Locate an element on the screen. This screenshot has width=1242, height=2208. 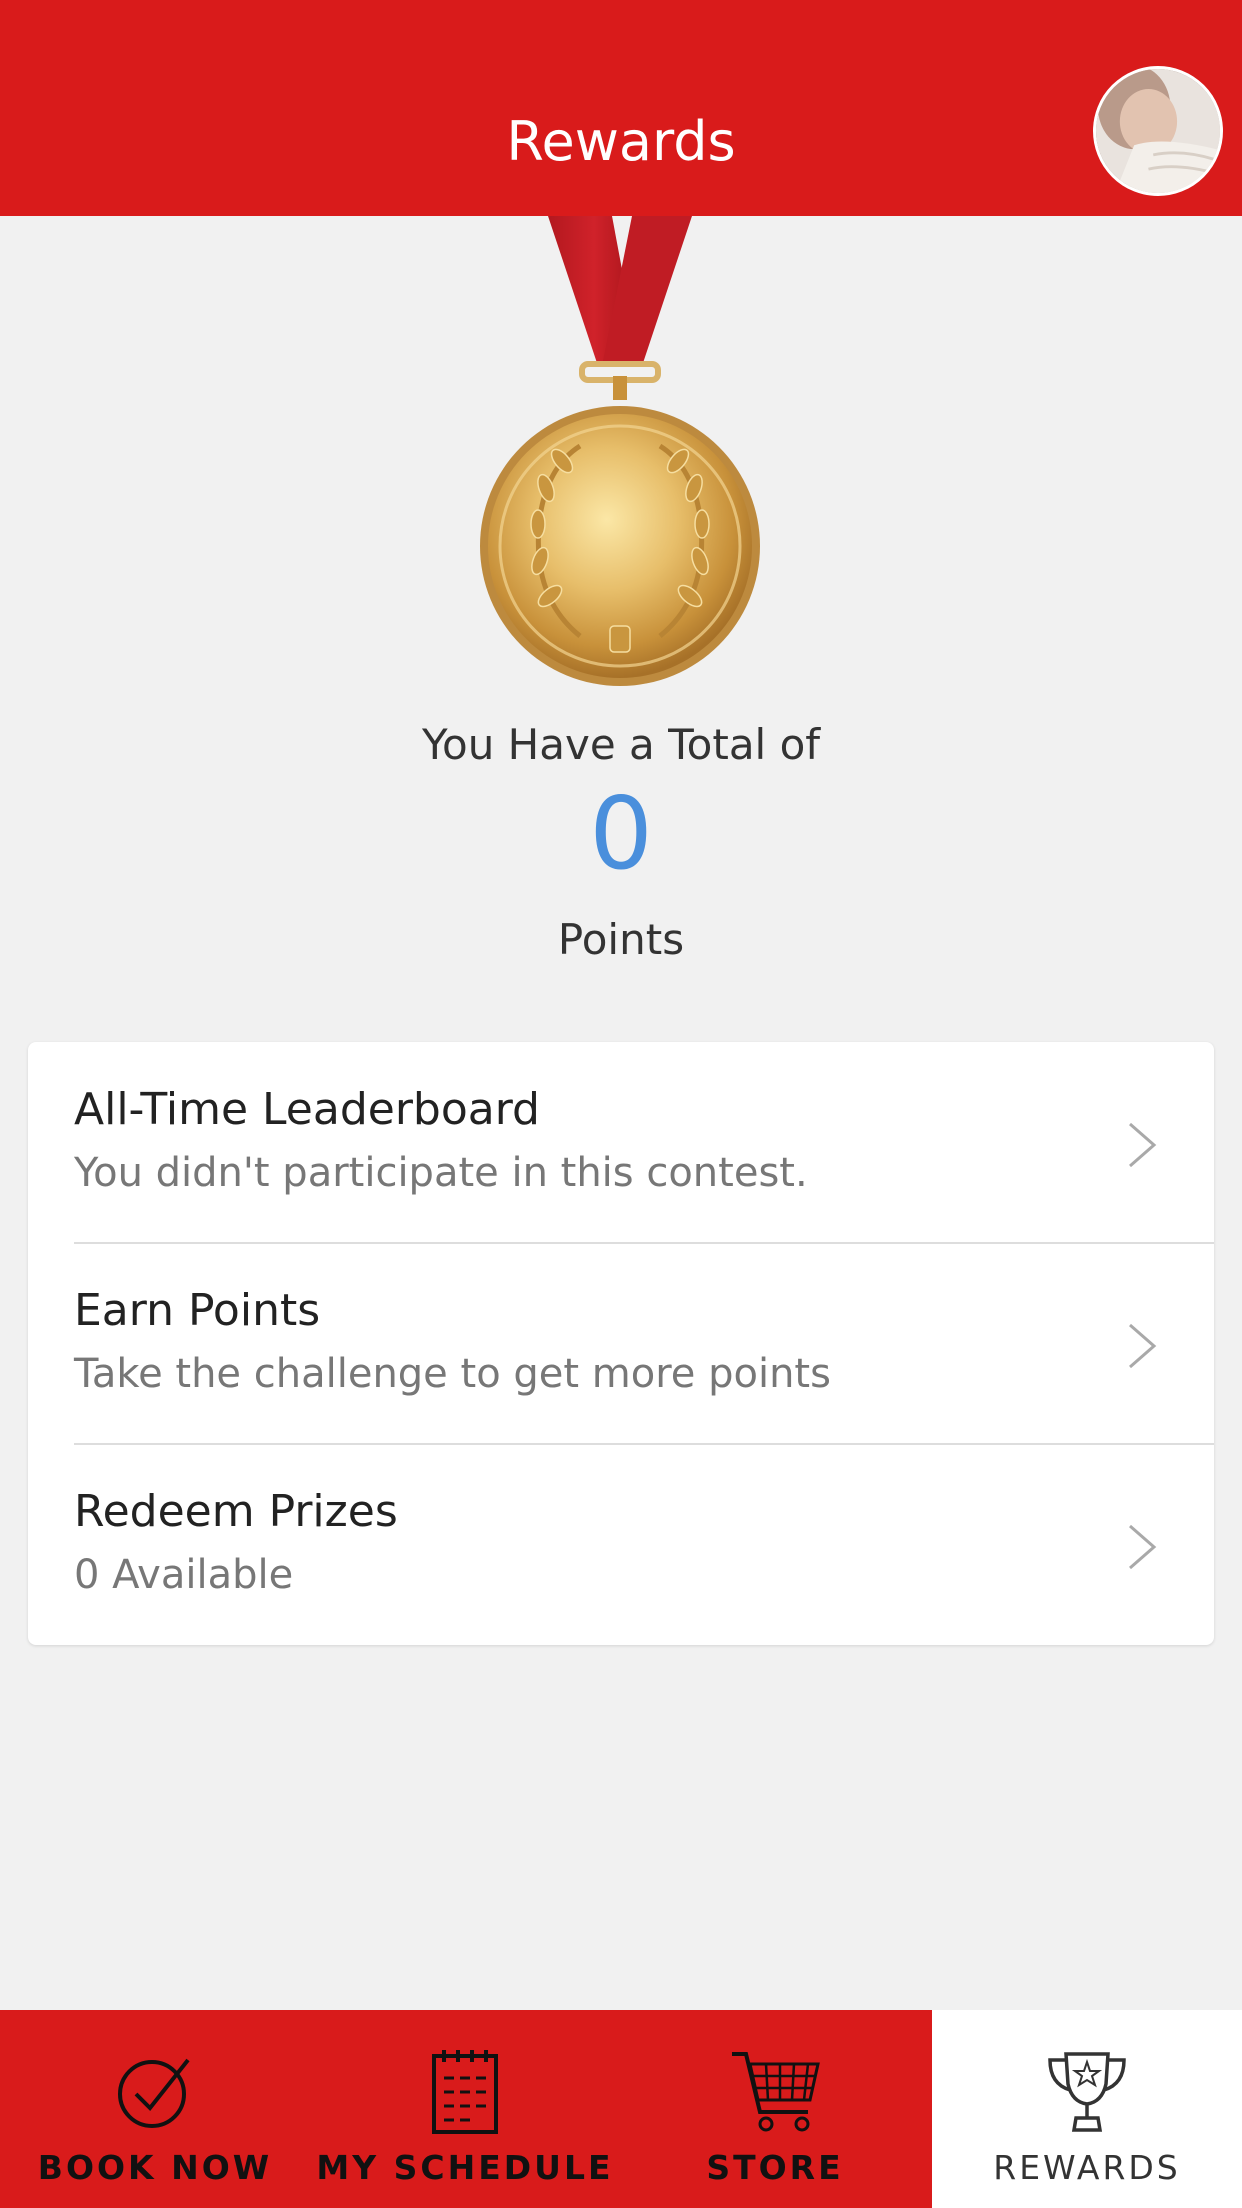
medal-icon is located at coordinates (620, 451).